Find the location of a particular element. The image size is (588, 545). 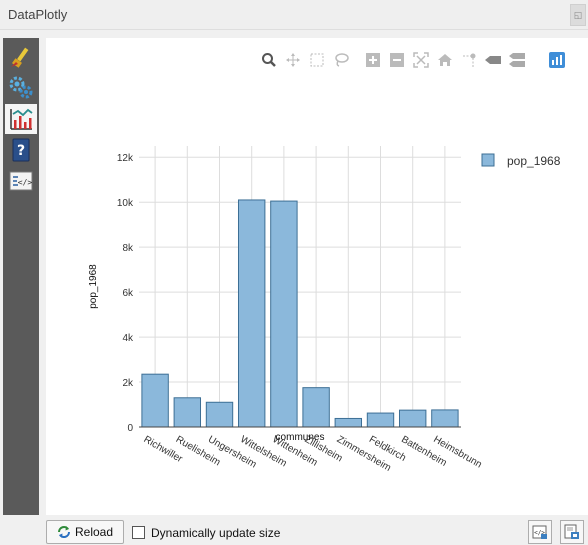

undock-button: ◱ is located at coordinates (578, 15).